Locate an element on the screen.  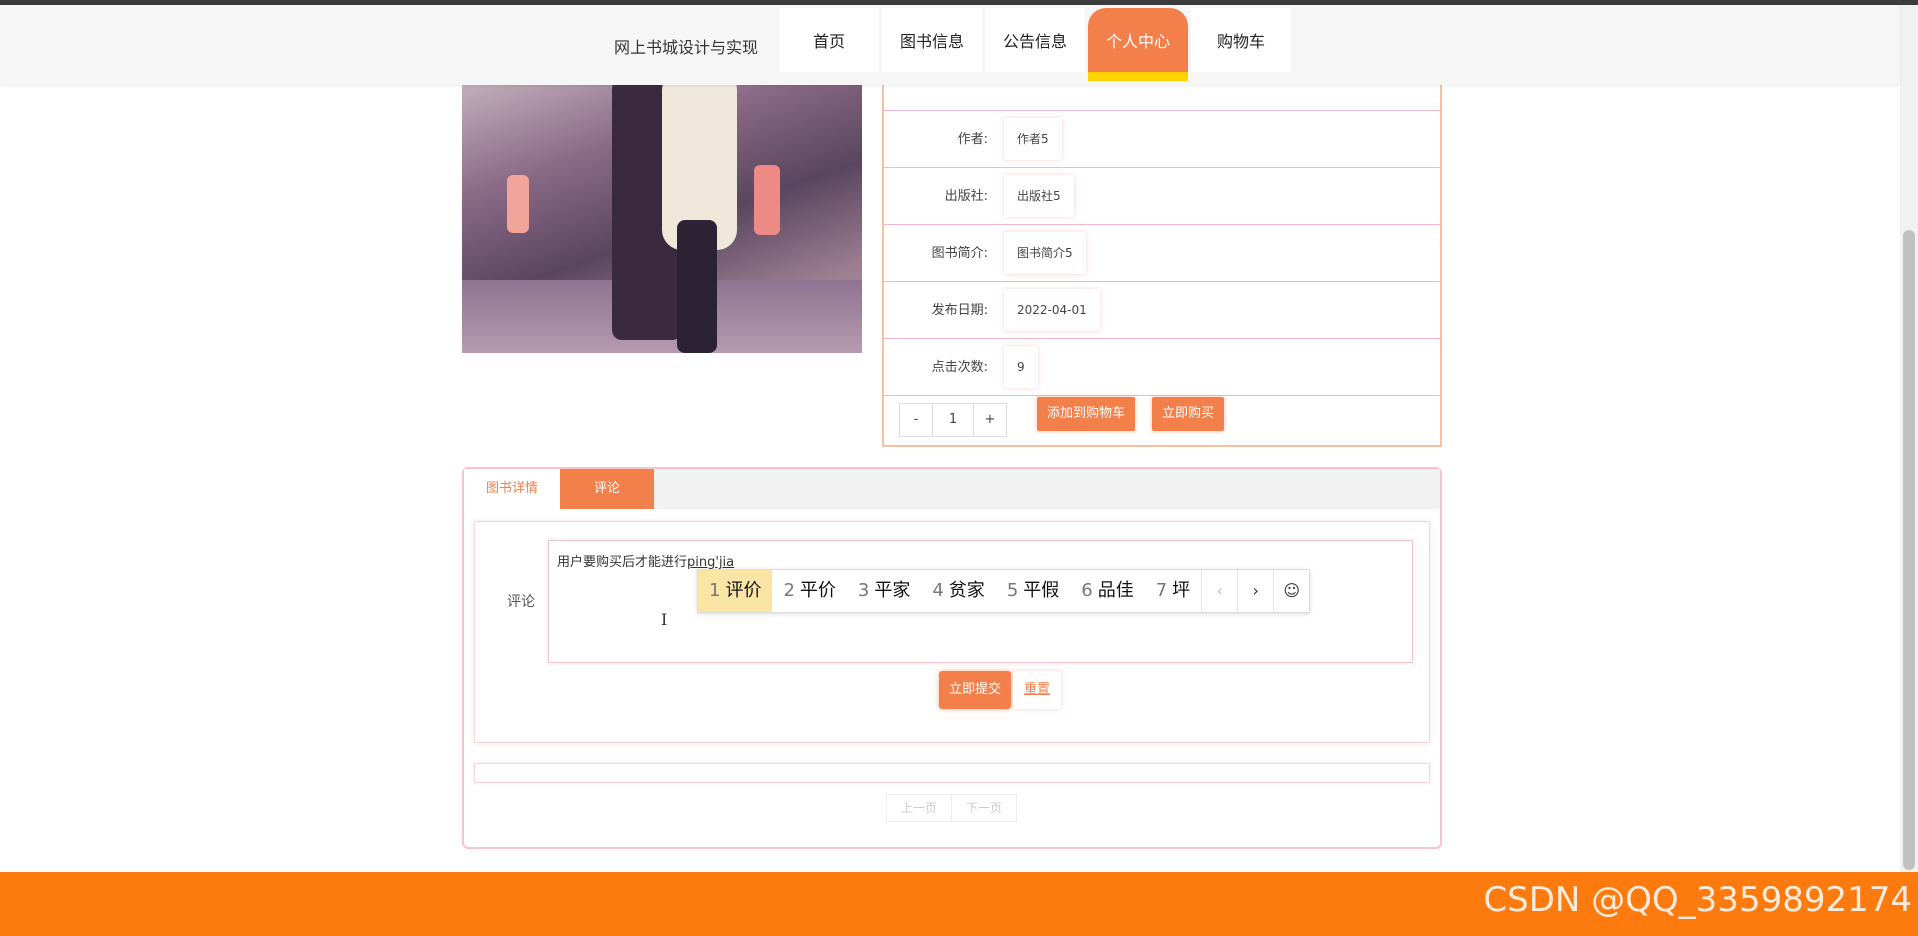
main-nav: 首页 图书信息 公告信息 个人中心 购物车 is located at coordinates (1036, 44).